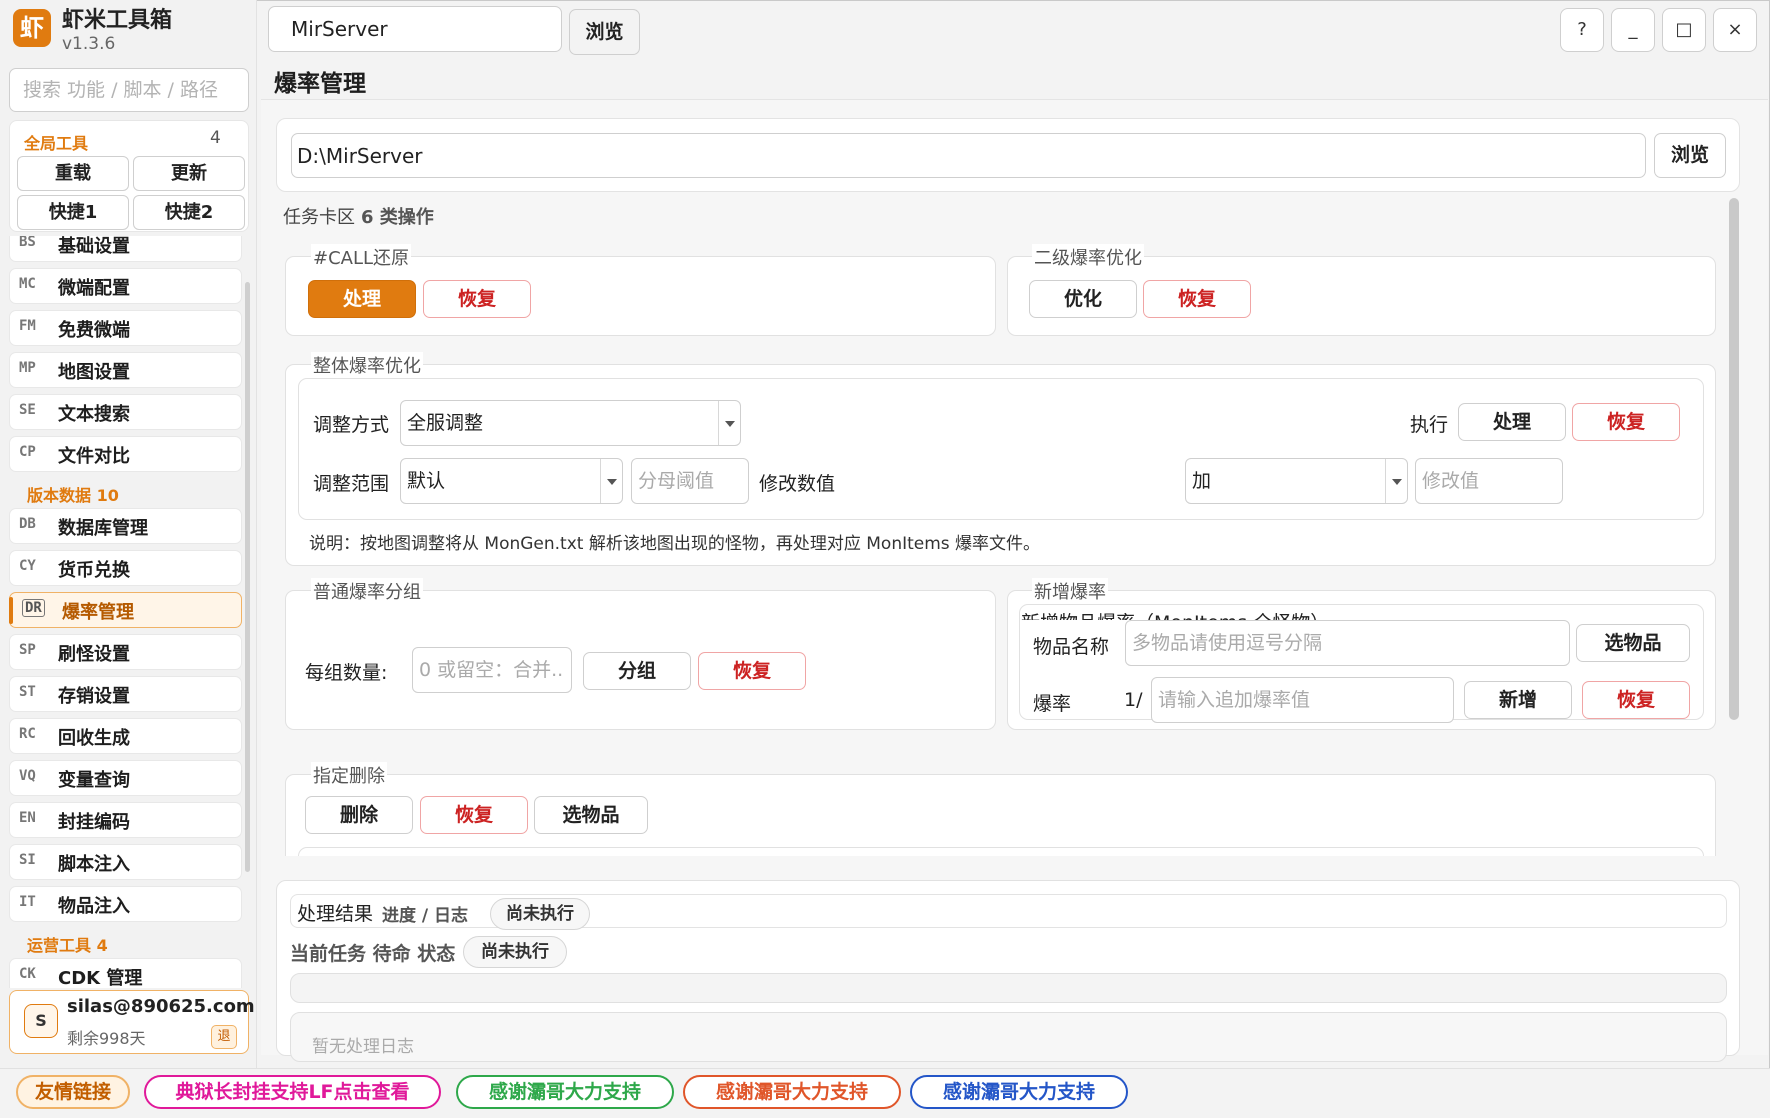 The image size is (1770, 1118). I want to click on group-button: 分组, so click(637, 671).